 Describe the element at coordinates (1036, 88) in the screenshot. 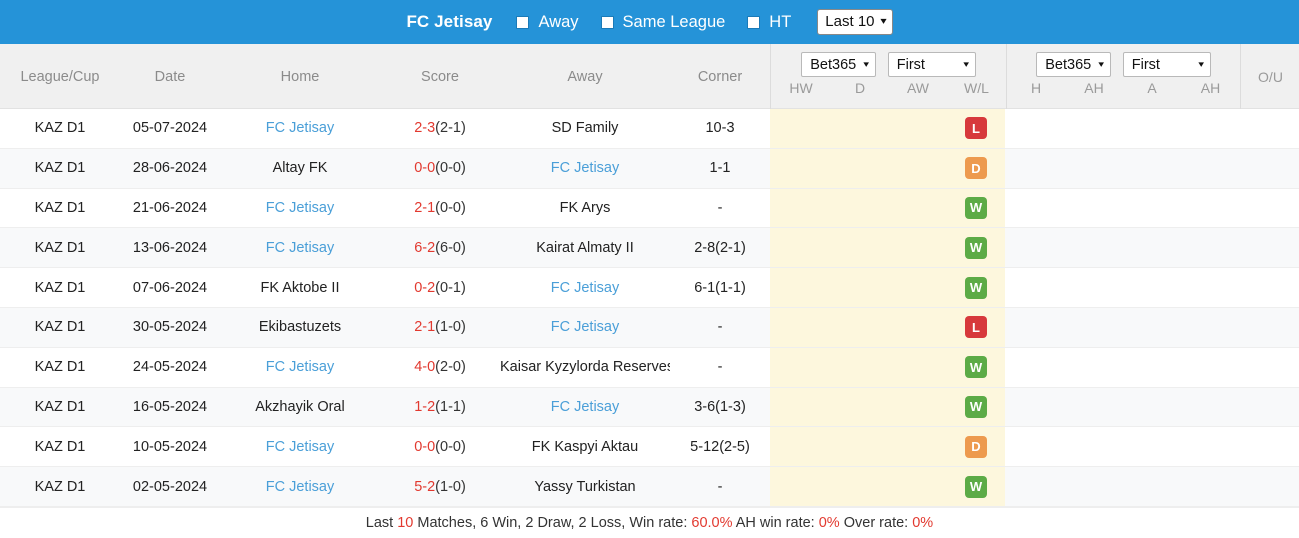

I see `subcolumn-h: H` at that location.